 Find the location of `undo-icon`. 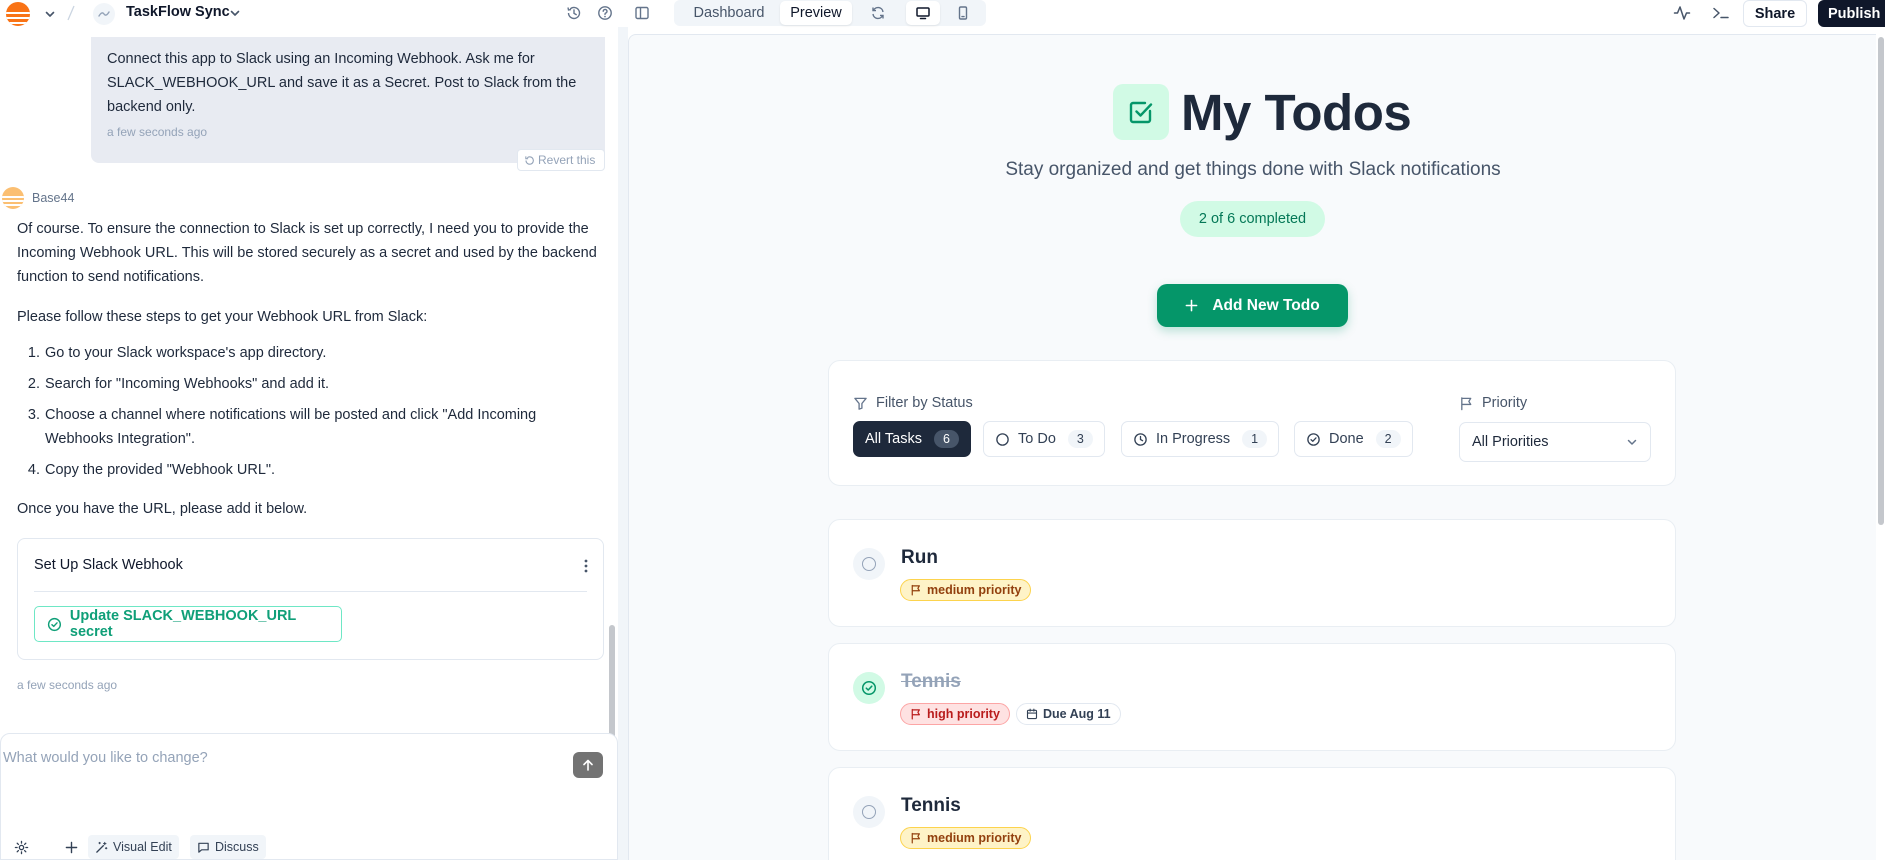

undo-icon is located at coordinates (529, 160).